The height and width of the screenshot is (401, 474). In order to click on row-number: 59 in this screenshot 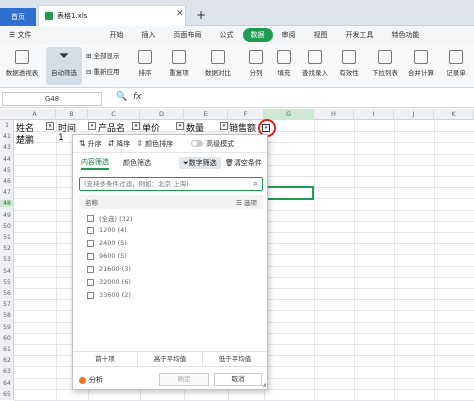, I will do `click(7, 327)`.